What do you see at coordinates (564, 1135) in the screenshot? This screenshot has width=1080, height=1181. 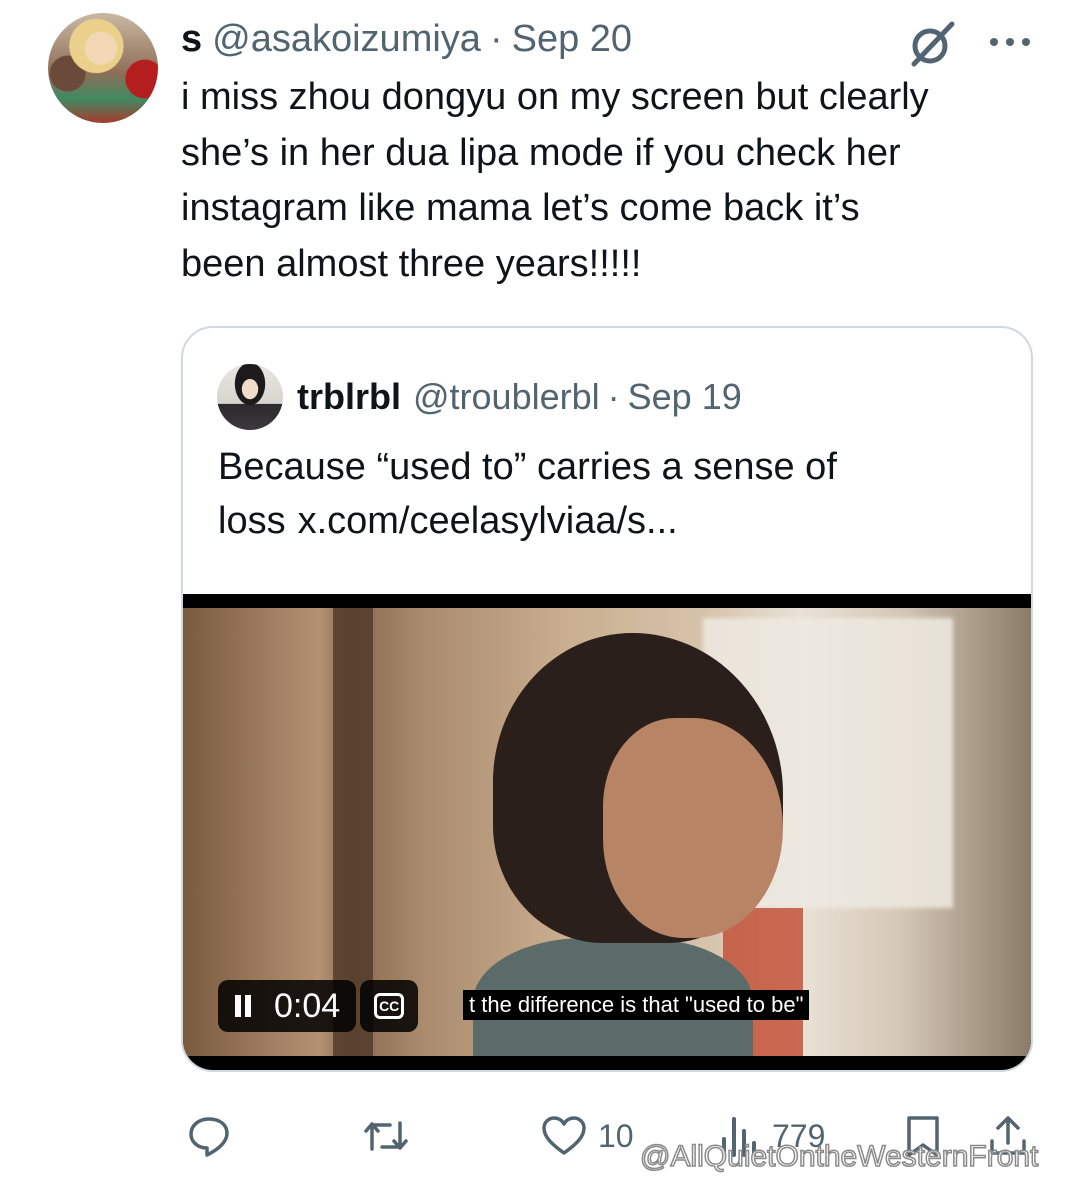 I see `like-icon` at bounding box center [564, 1135].